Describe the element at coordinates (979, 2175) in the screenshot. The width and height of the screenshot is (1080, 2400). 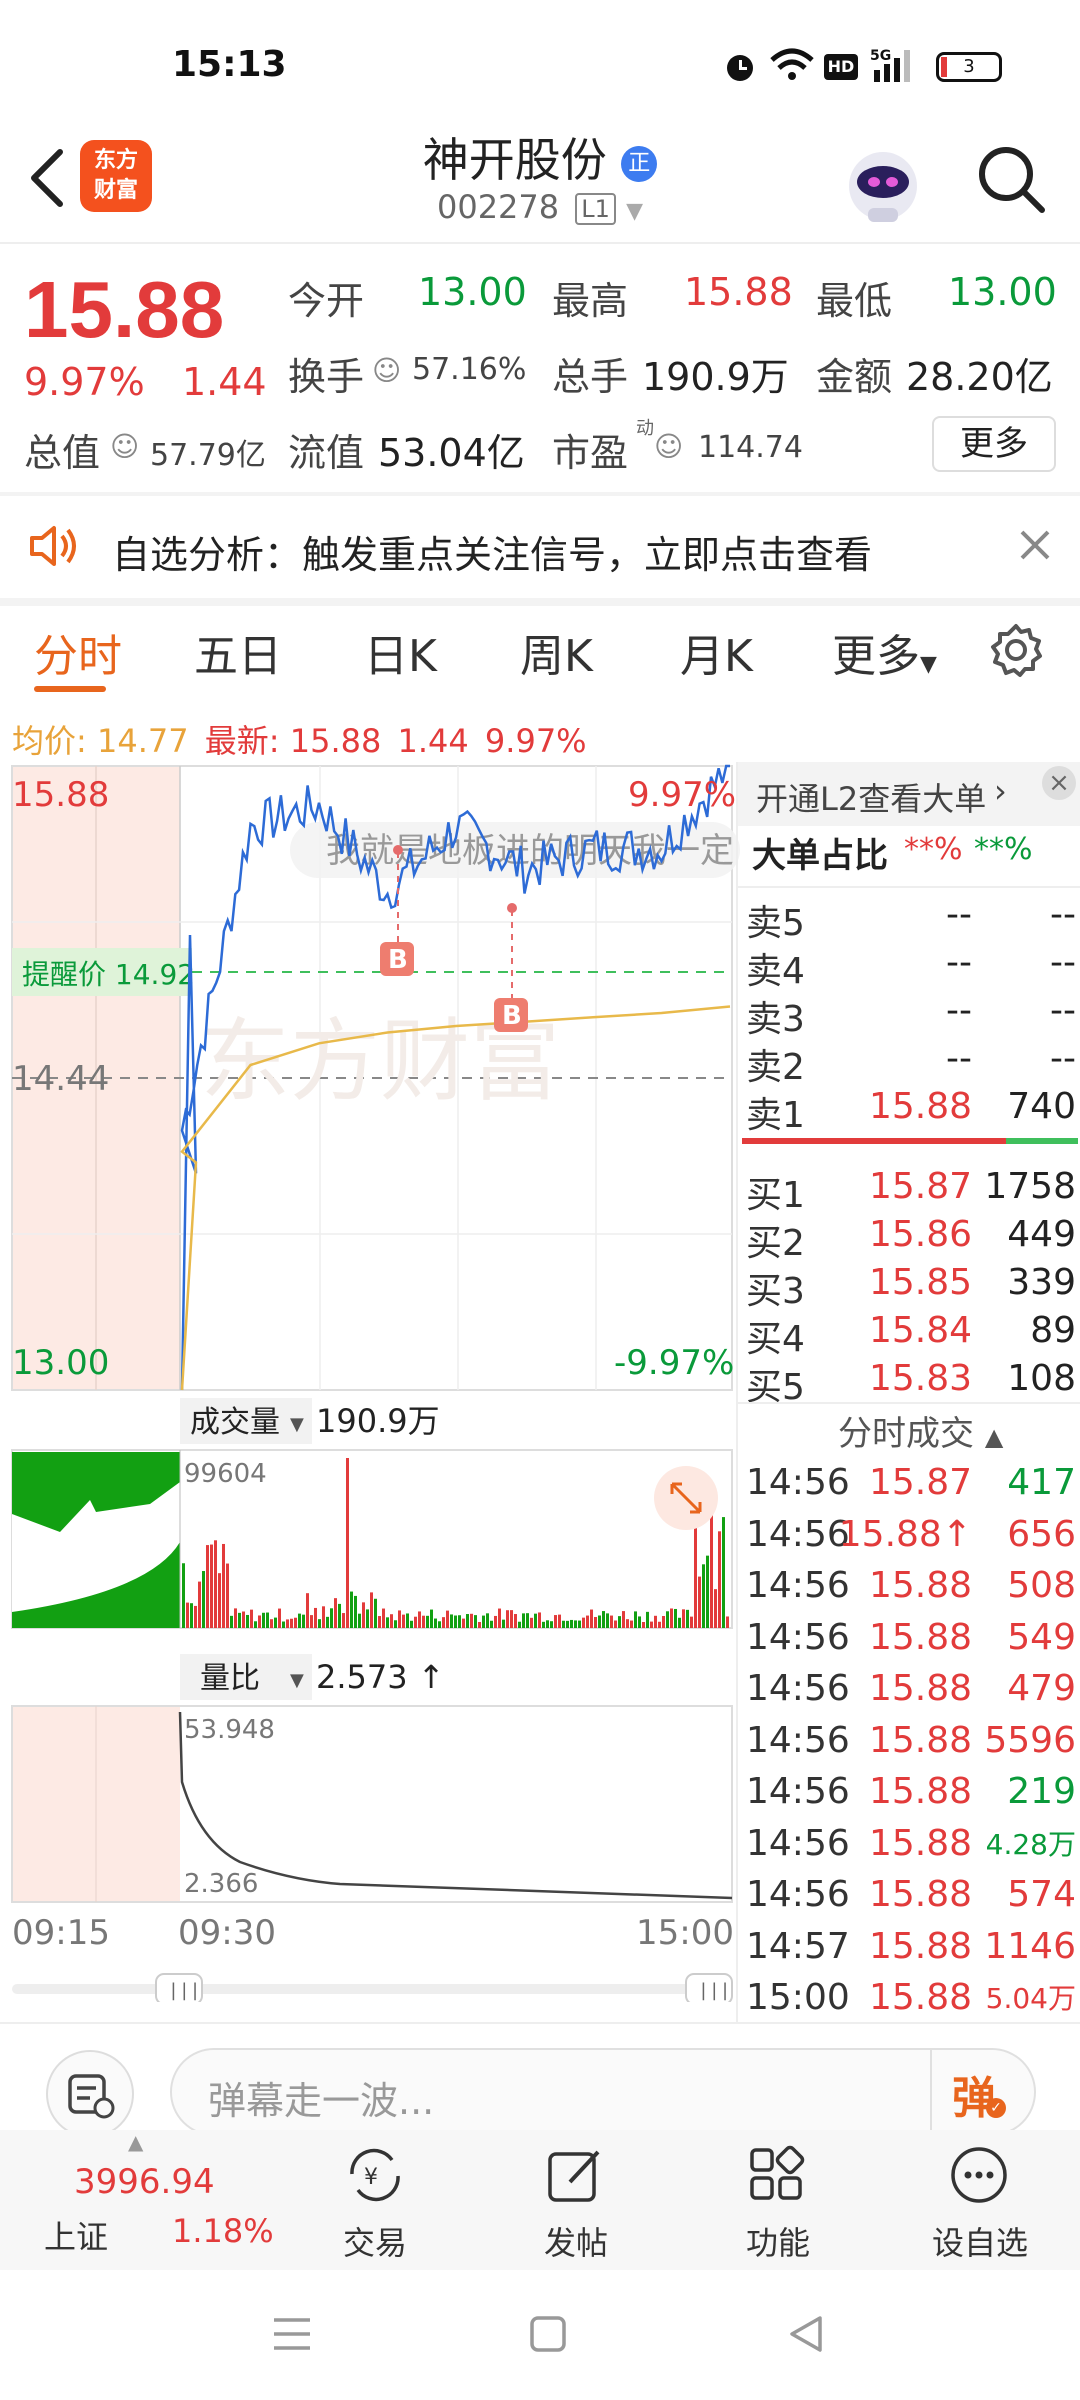
I see `more-dots-icon` at that location.